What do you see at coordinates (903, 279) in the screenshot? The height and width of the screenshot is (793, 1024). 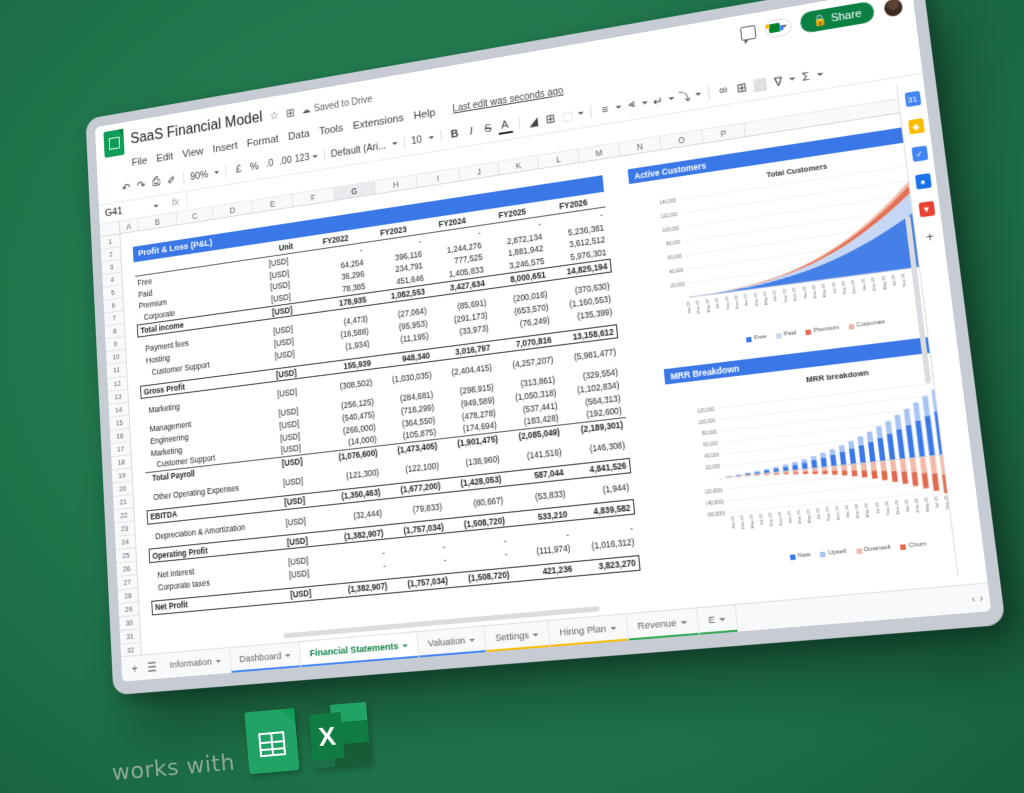 I see `svg-text: Sep-25` at bounding box center [903, 279].